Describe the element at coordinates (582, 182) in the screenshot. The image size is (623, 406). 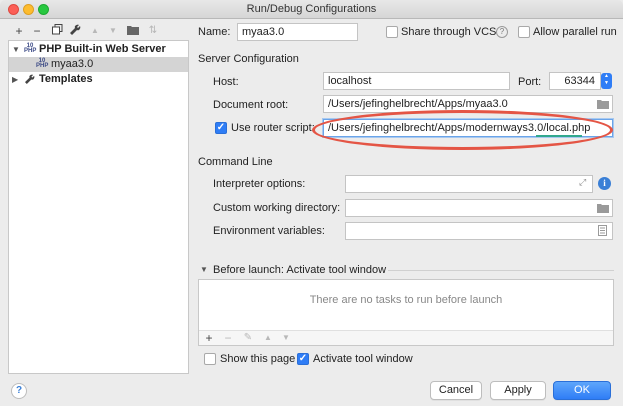
I see `expand-icon: ⤢` at that location.